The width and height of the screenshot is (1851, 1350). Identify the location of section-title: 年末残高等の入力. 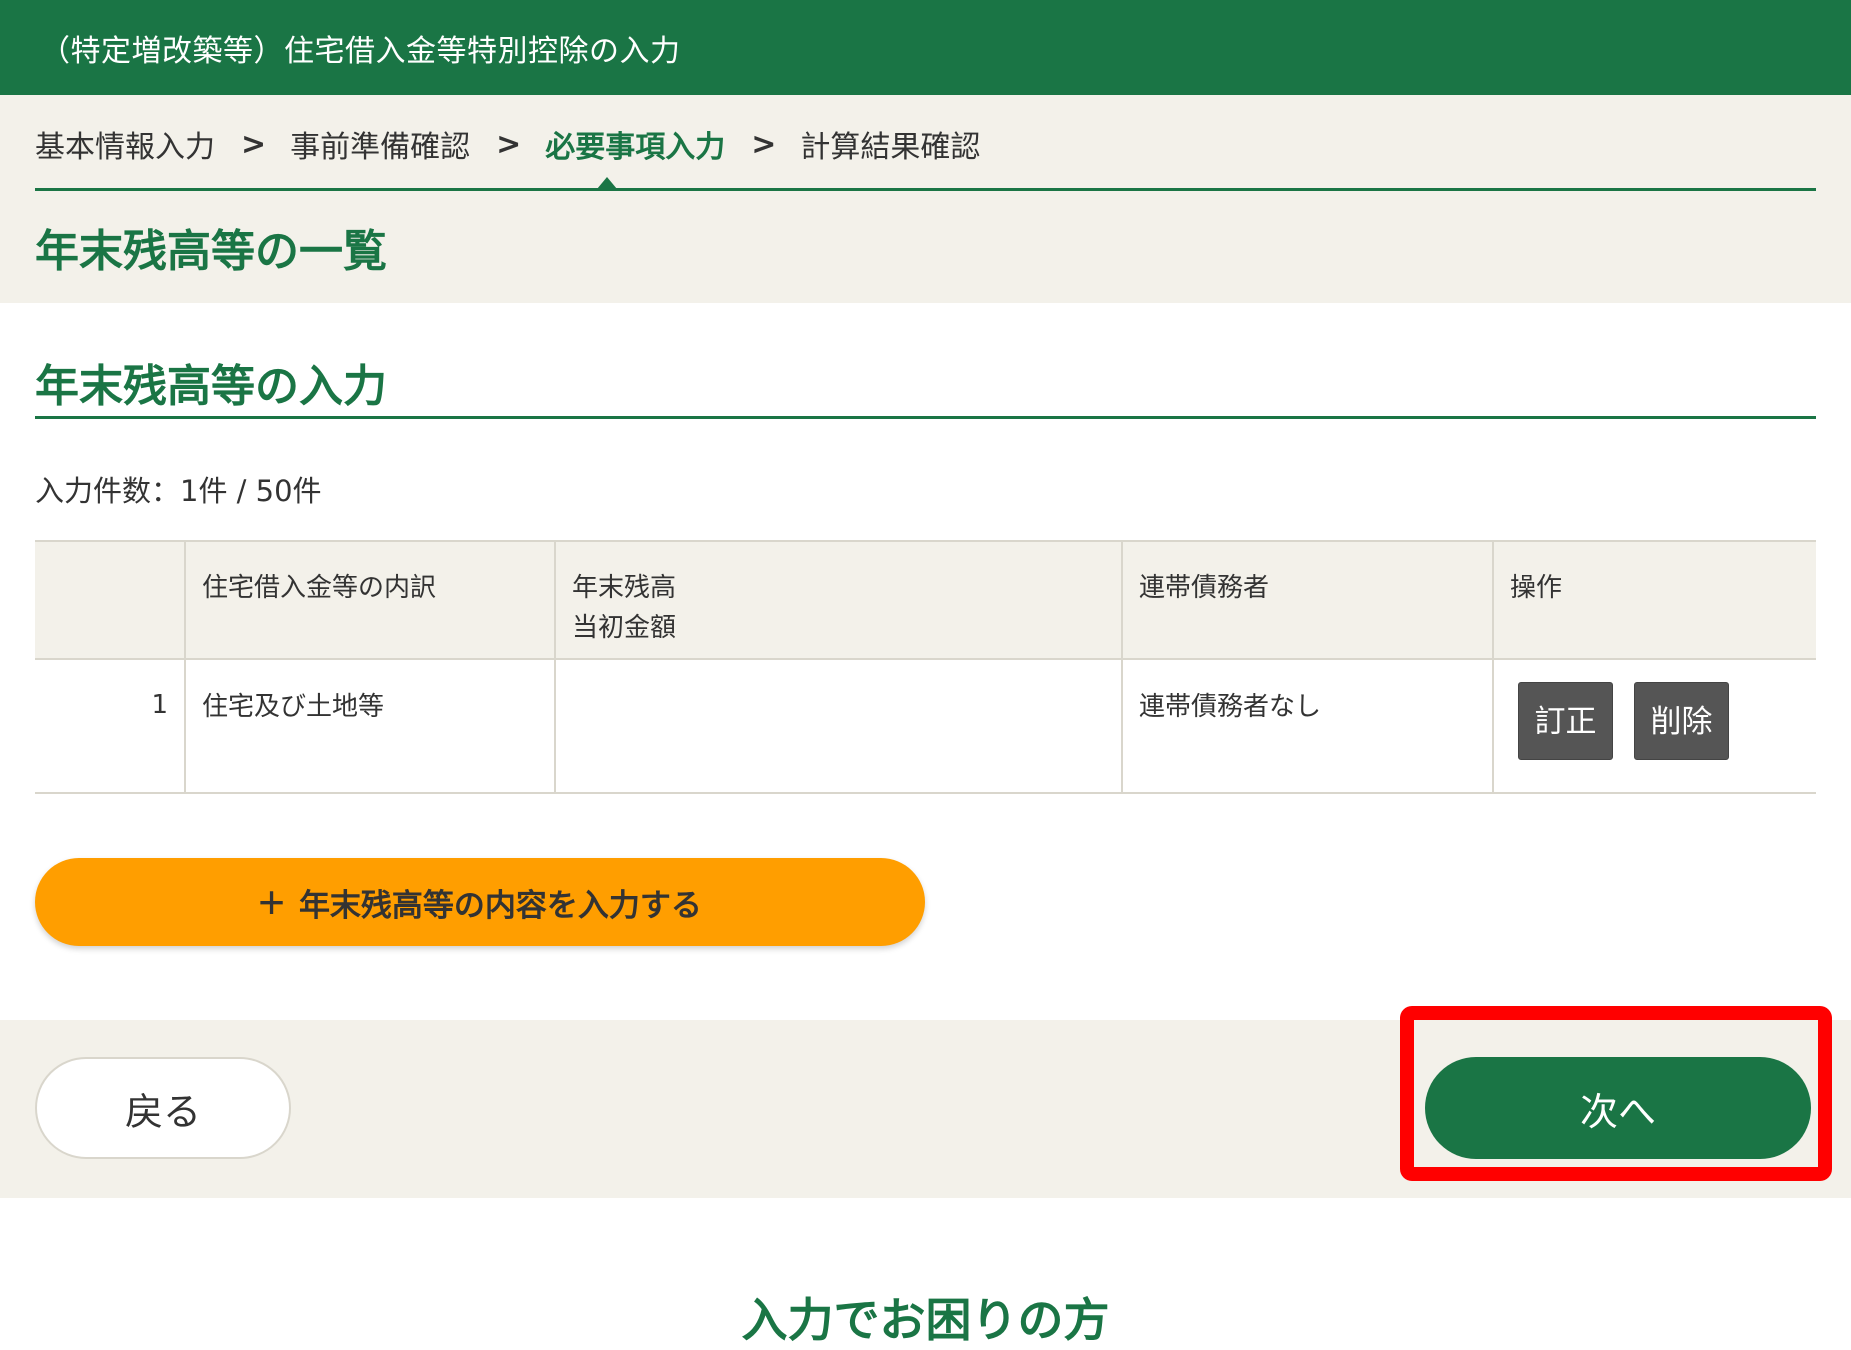
(211, 386).